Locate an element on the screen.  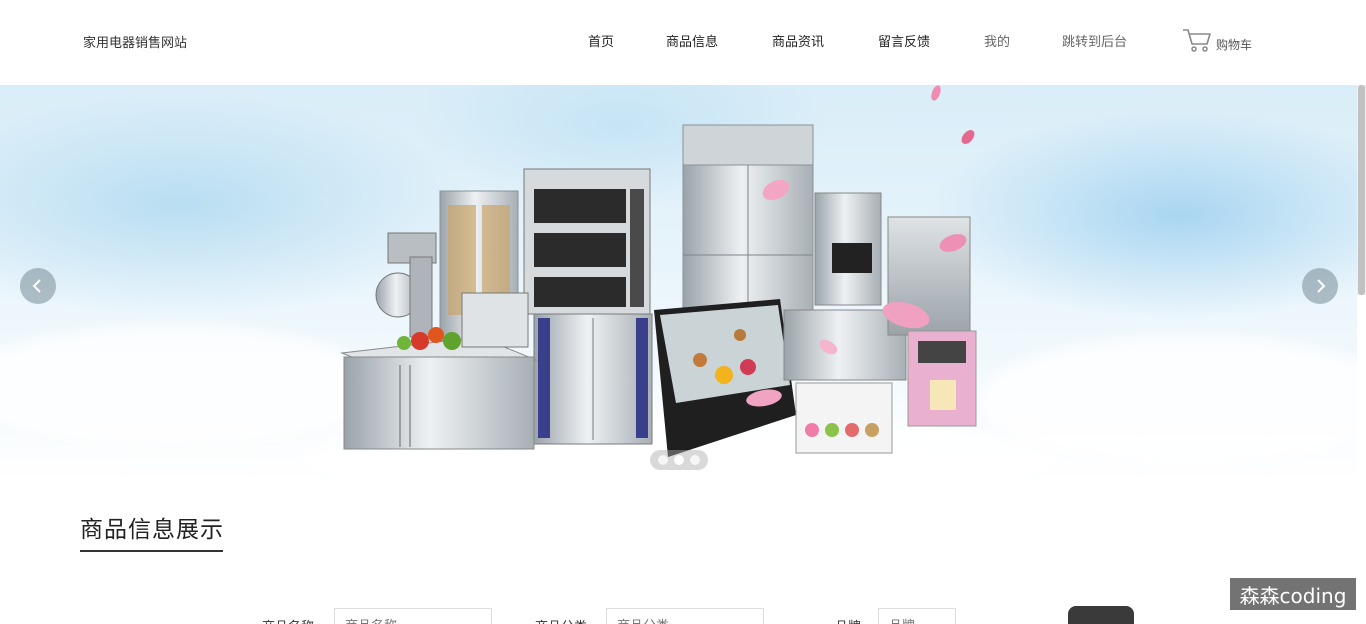
nav-products: 商品信息 is located at coordinates (692, 40).